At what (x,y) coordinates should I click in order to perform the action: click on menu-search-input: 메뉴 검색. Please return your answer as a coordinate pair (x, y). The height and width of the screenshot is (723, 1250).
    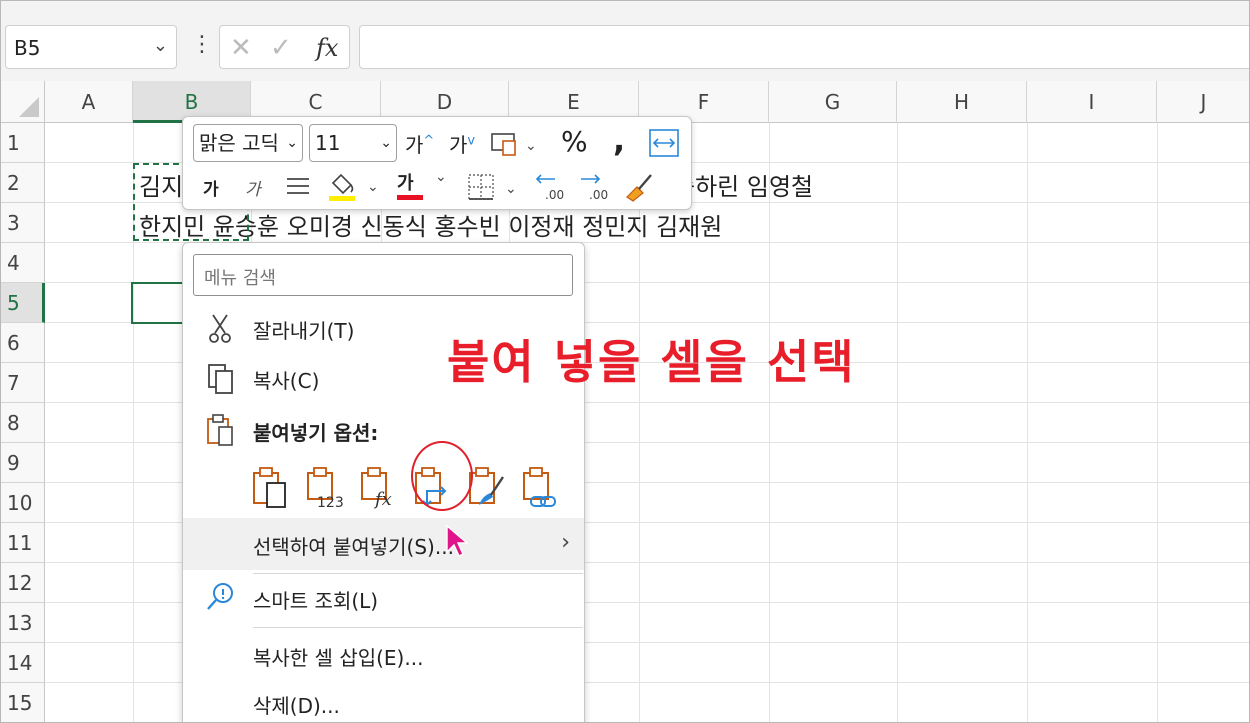
    Looking at the image, I should click on (383, 275).